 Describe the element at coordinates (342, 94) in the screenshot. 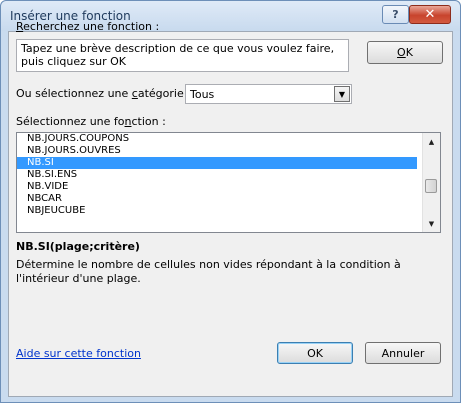

I see `dropdown-arrow-icon: ▼` at that location.